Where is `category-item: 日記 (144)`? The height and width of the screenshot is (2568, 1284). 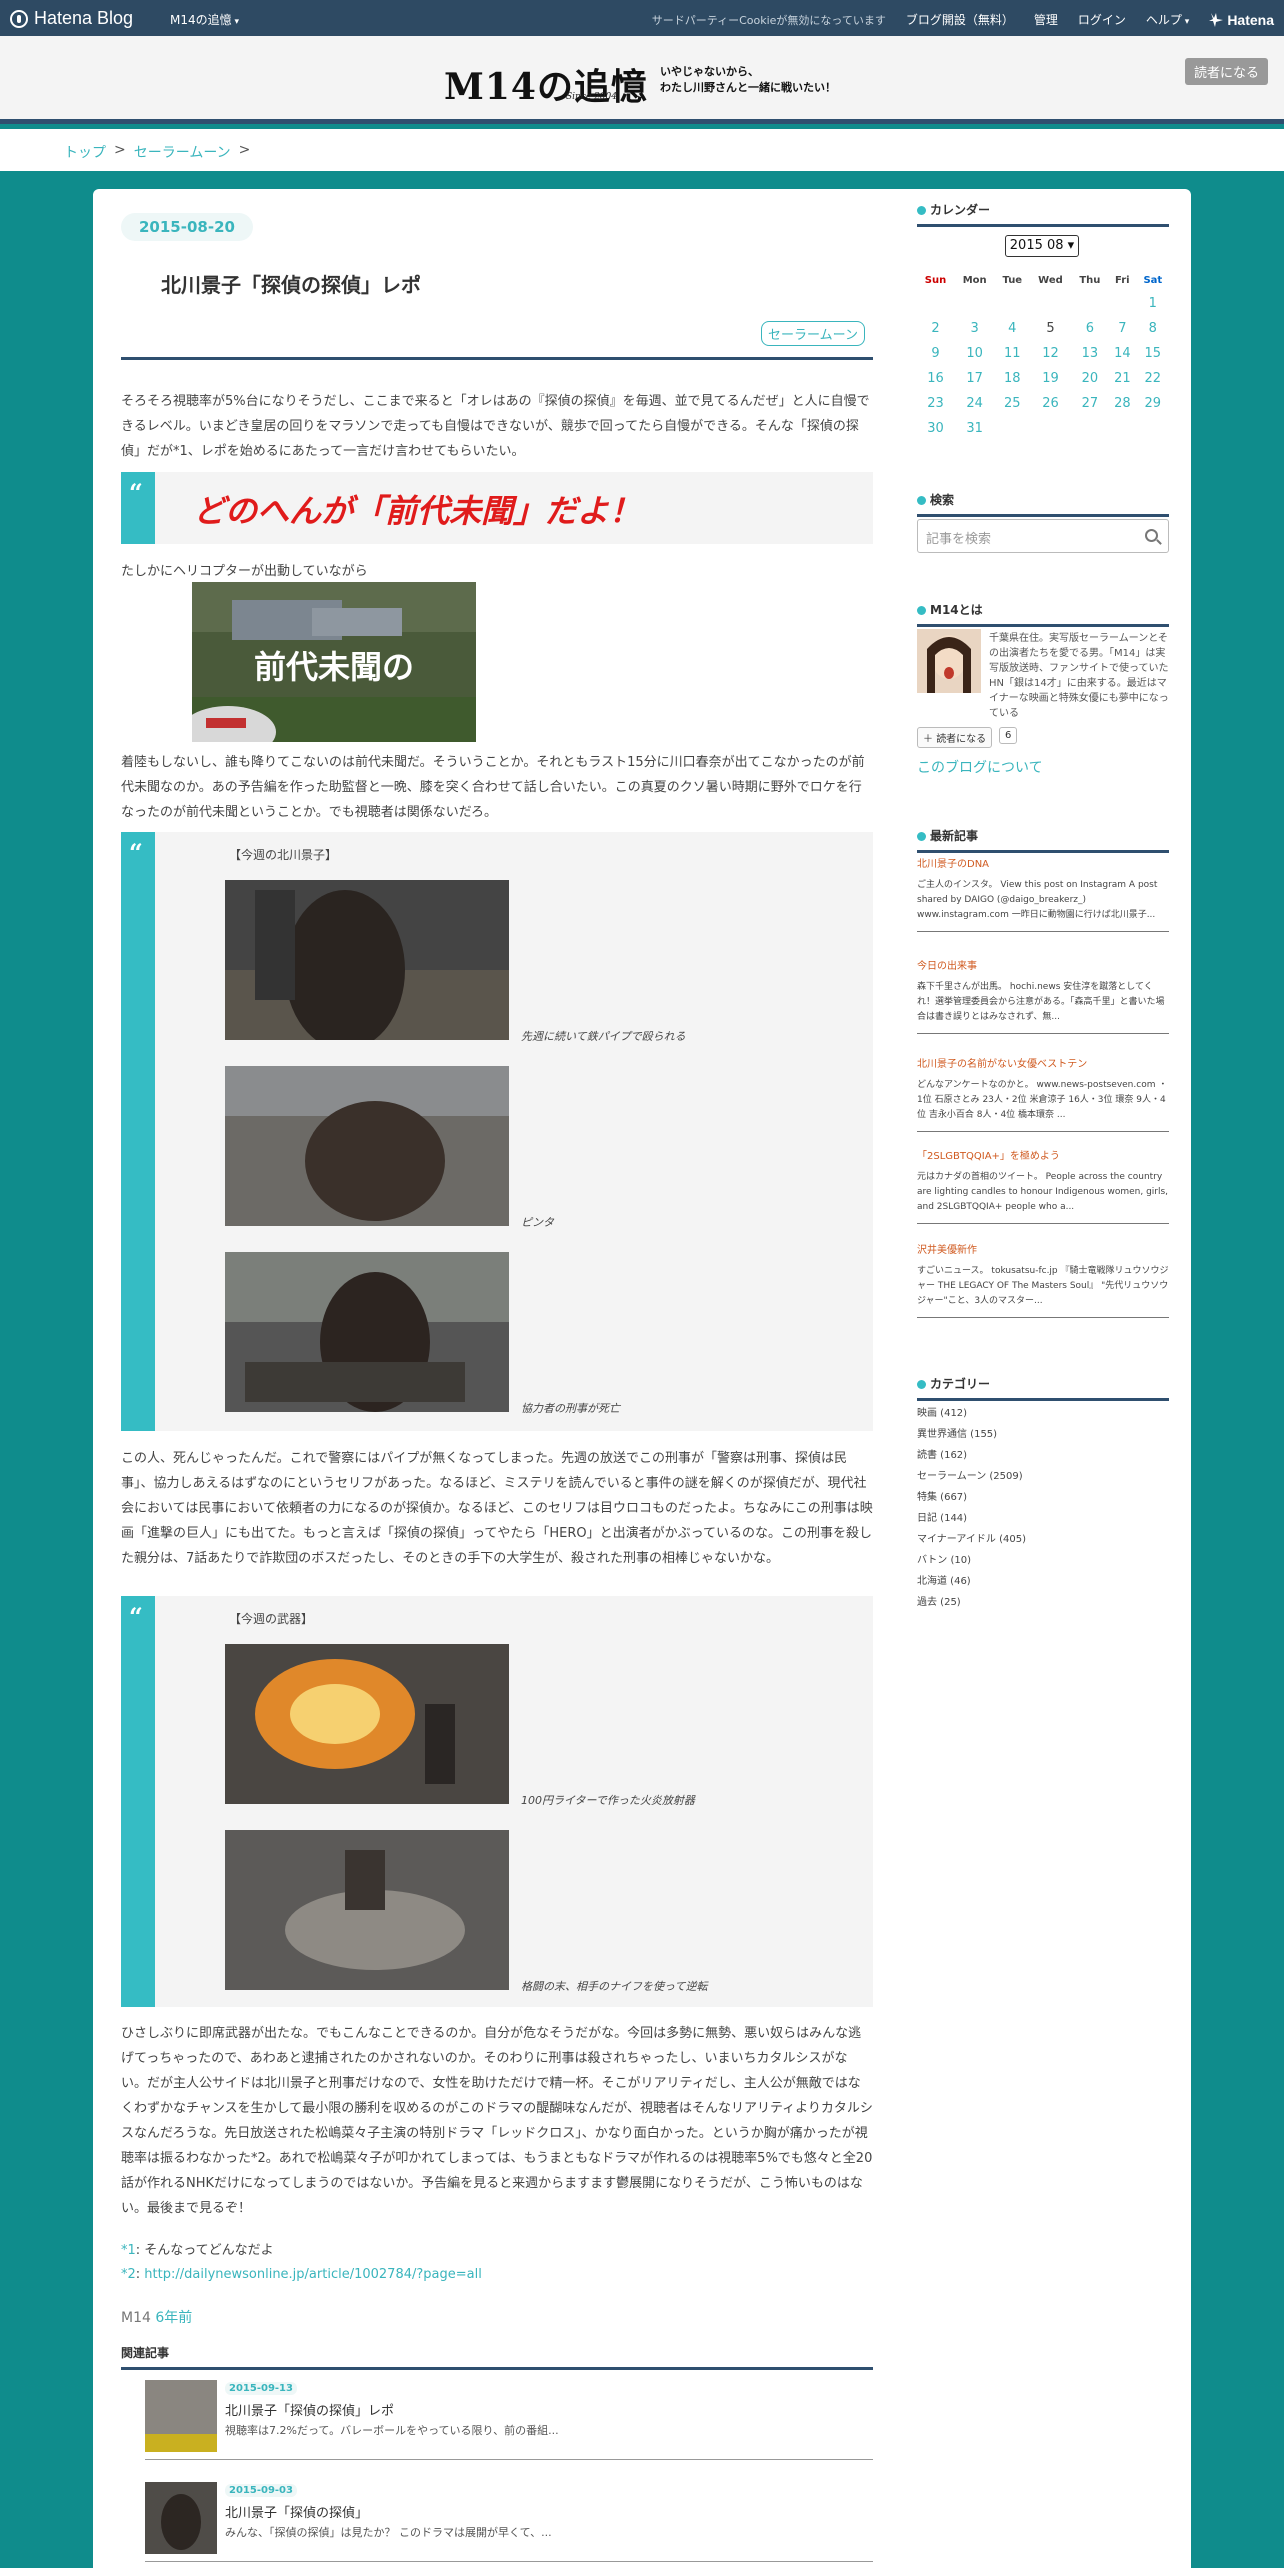 category-item: 日記 (144) is located at coordinates (971, 1518).